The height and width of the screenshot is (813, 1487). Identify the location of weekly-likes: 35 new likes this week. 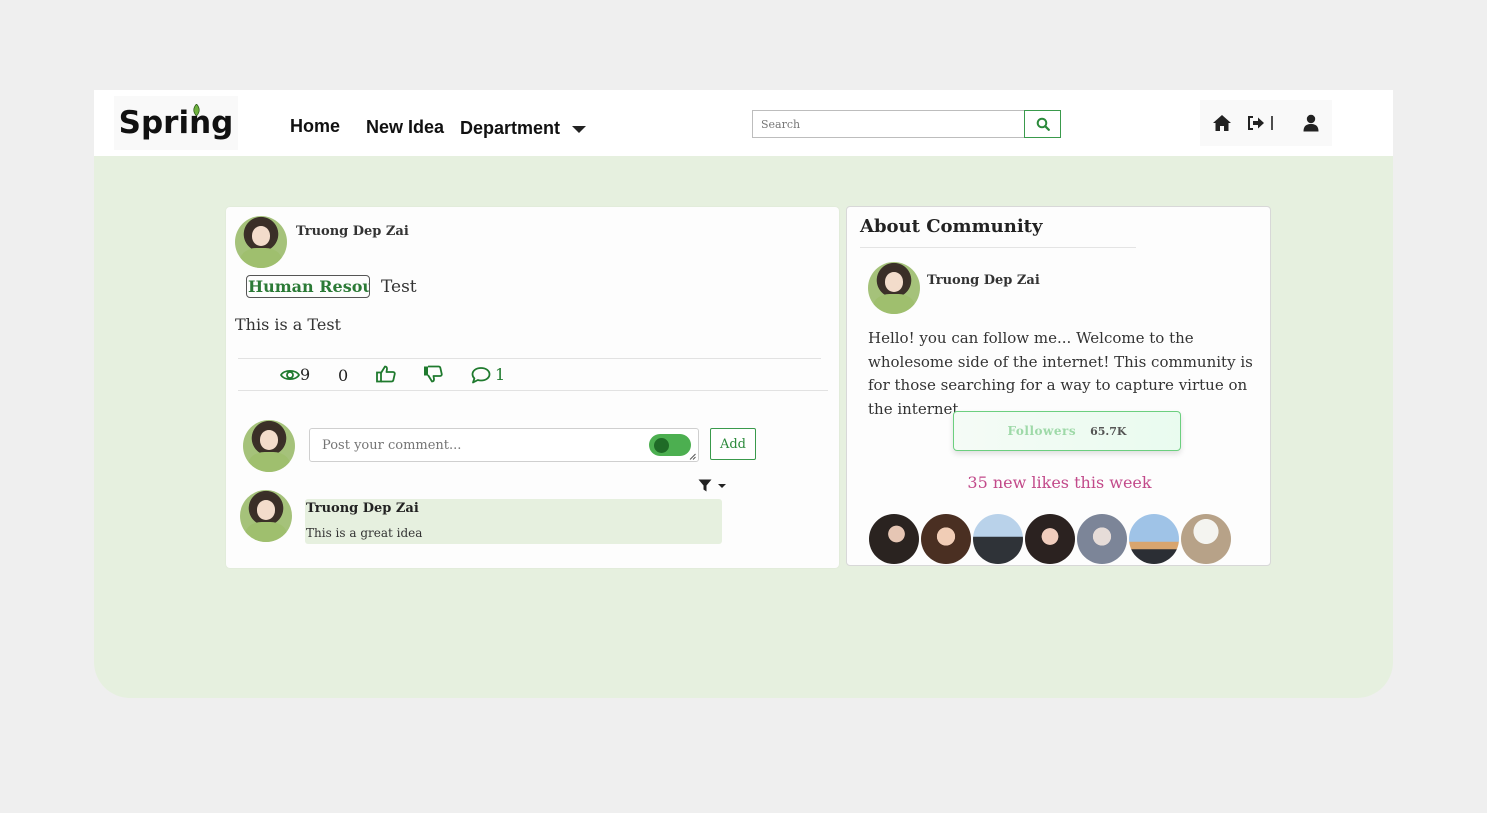
(1059, 482).